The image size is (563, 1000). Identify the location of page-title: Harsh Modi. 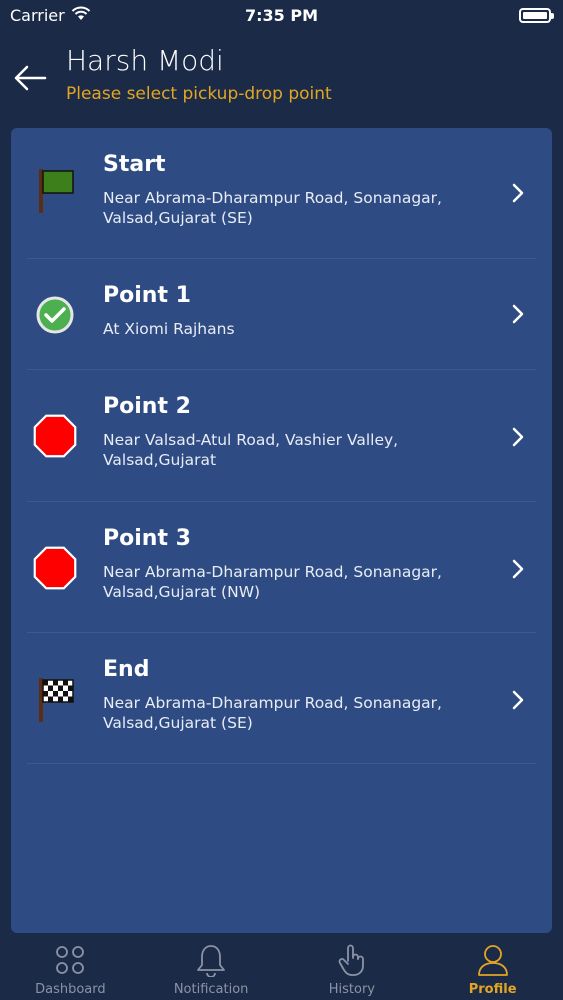
(145, 60).